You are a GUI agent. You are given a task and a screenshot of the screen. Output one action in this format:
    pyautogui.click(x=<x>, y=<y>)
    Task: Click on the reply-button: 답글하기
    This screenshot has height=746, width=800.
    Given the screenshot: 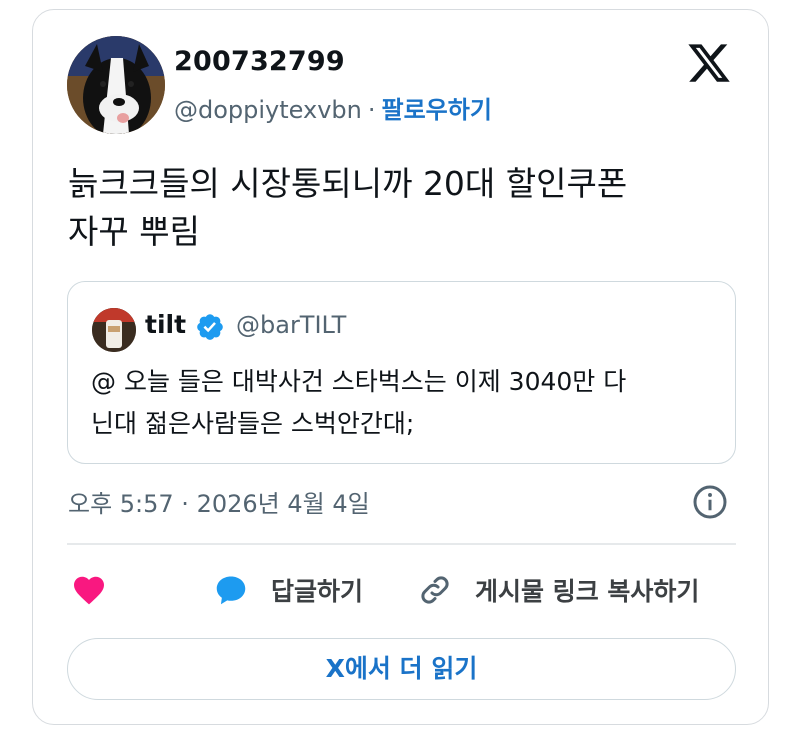 What is the action you would take?
    pyautogui.click(x=288, y=590)
    